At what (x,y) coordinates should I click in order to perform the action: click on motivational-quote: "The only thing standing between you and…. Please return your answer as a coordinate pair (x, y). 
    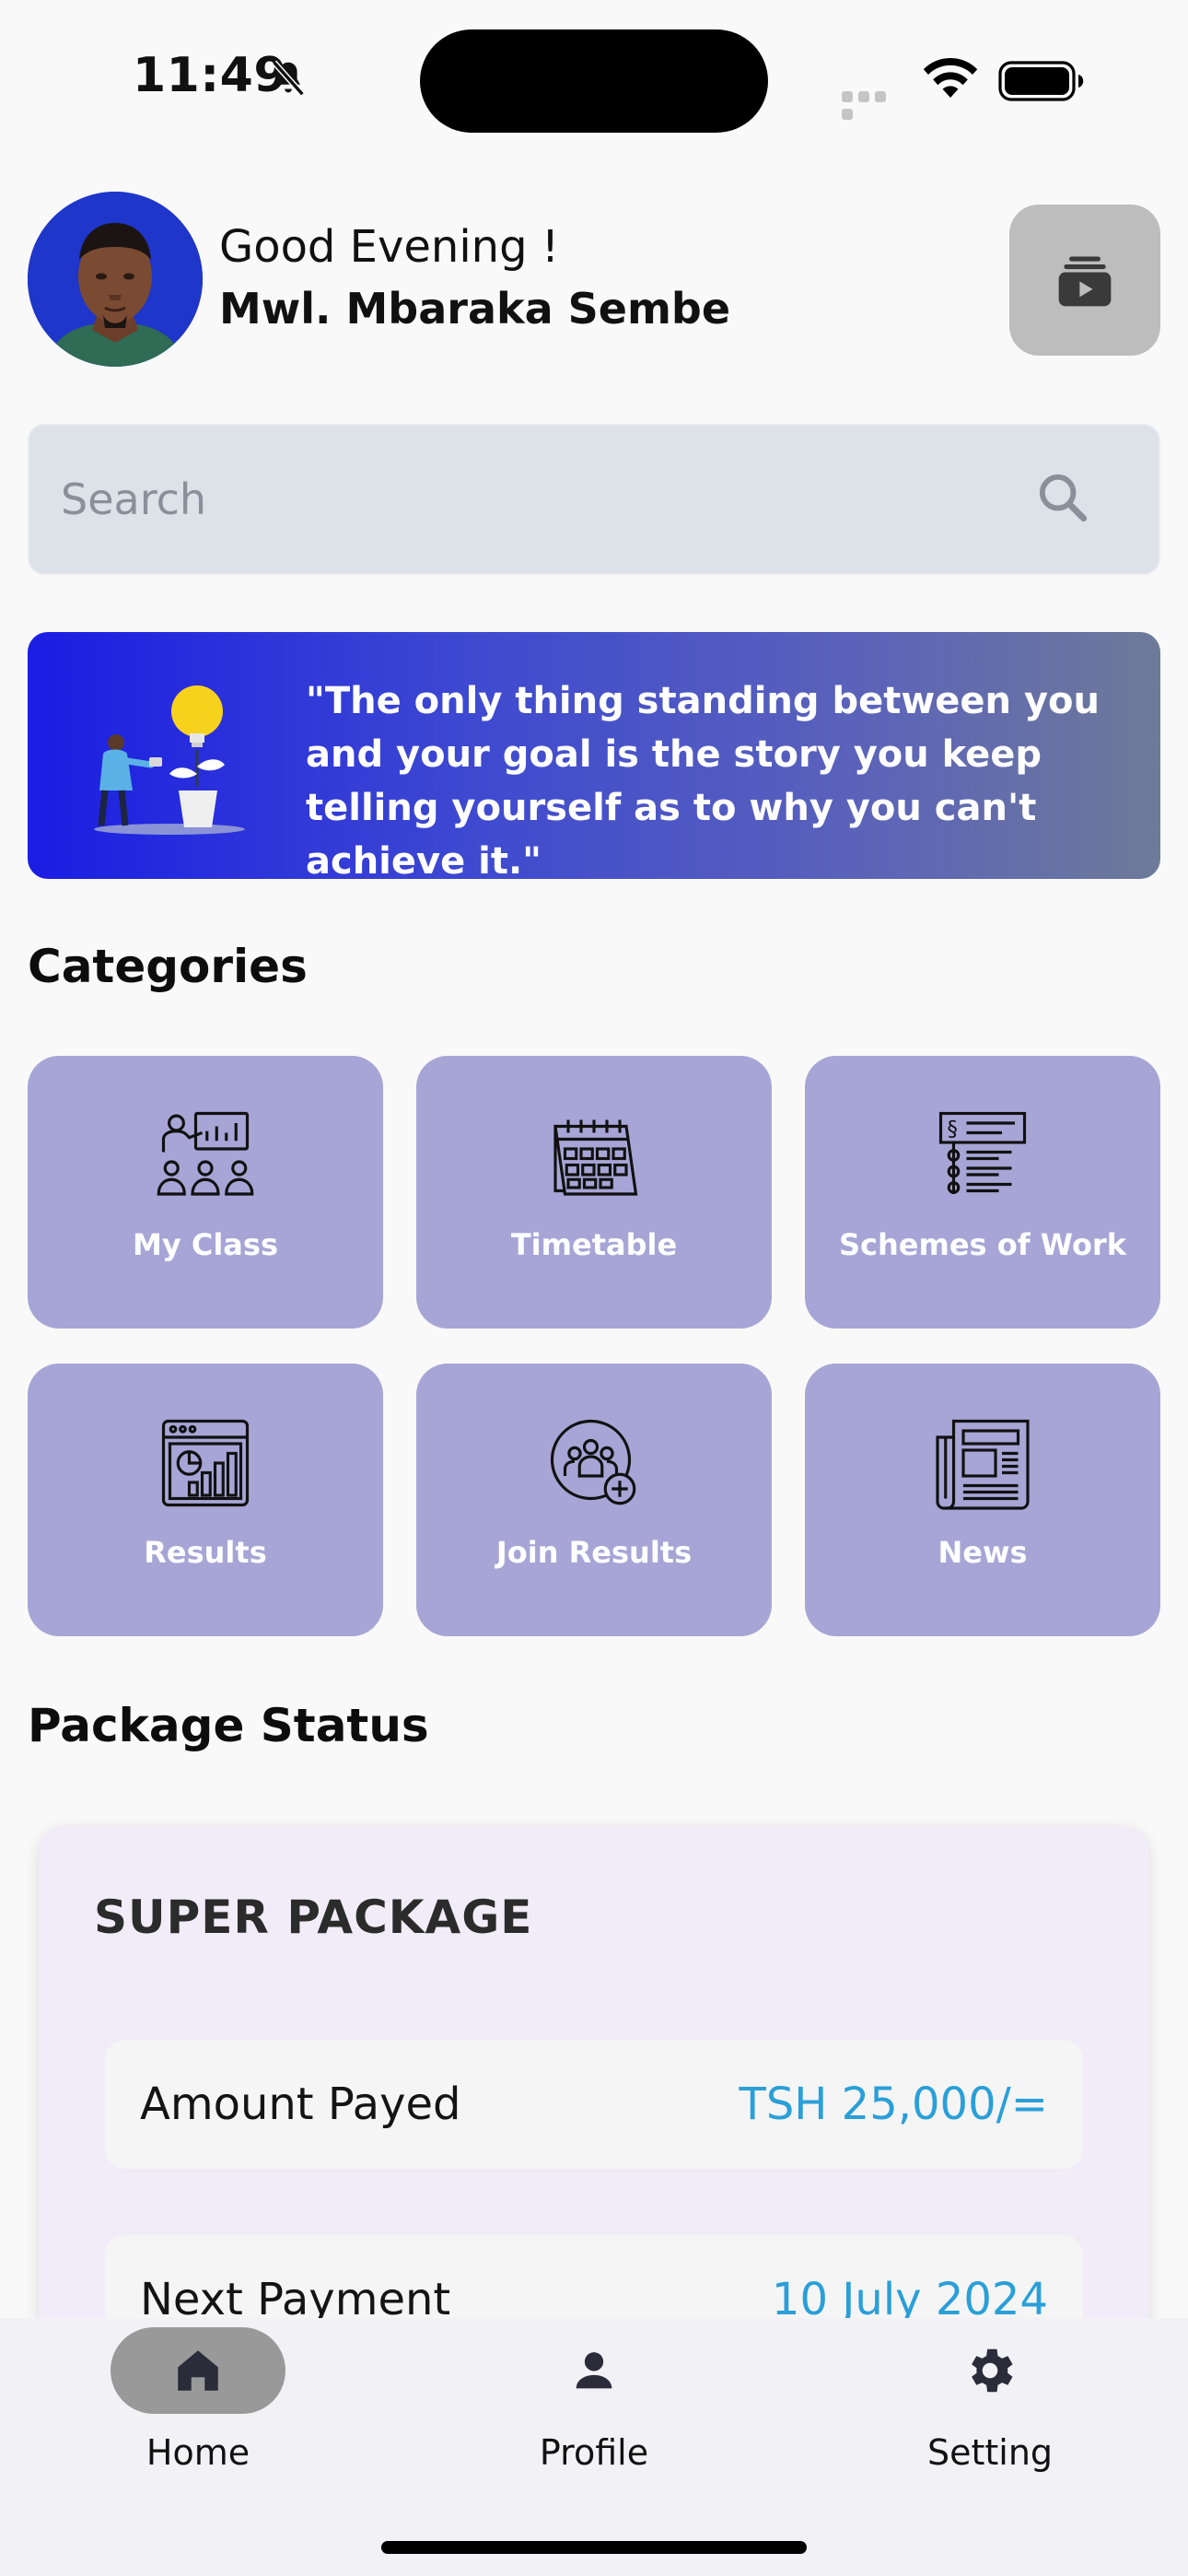
    Looking at the image, I should click on (703, 779).